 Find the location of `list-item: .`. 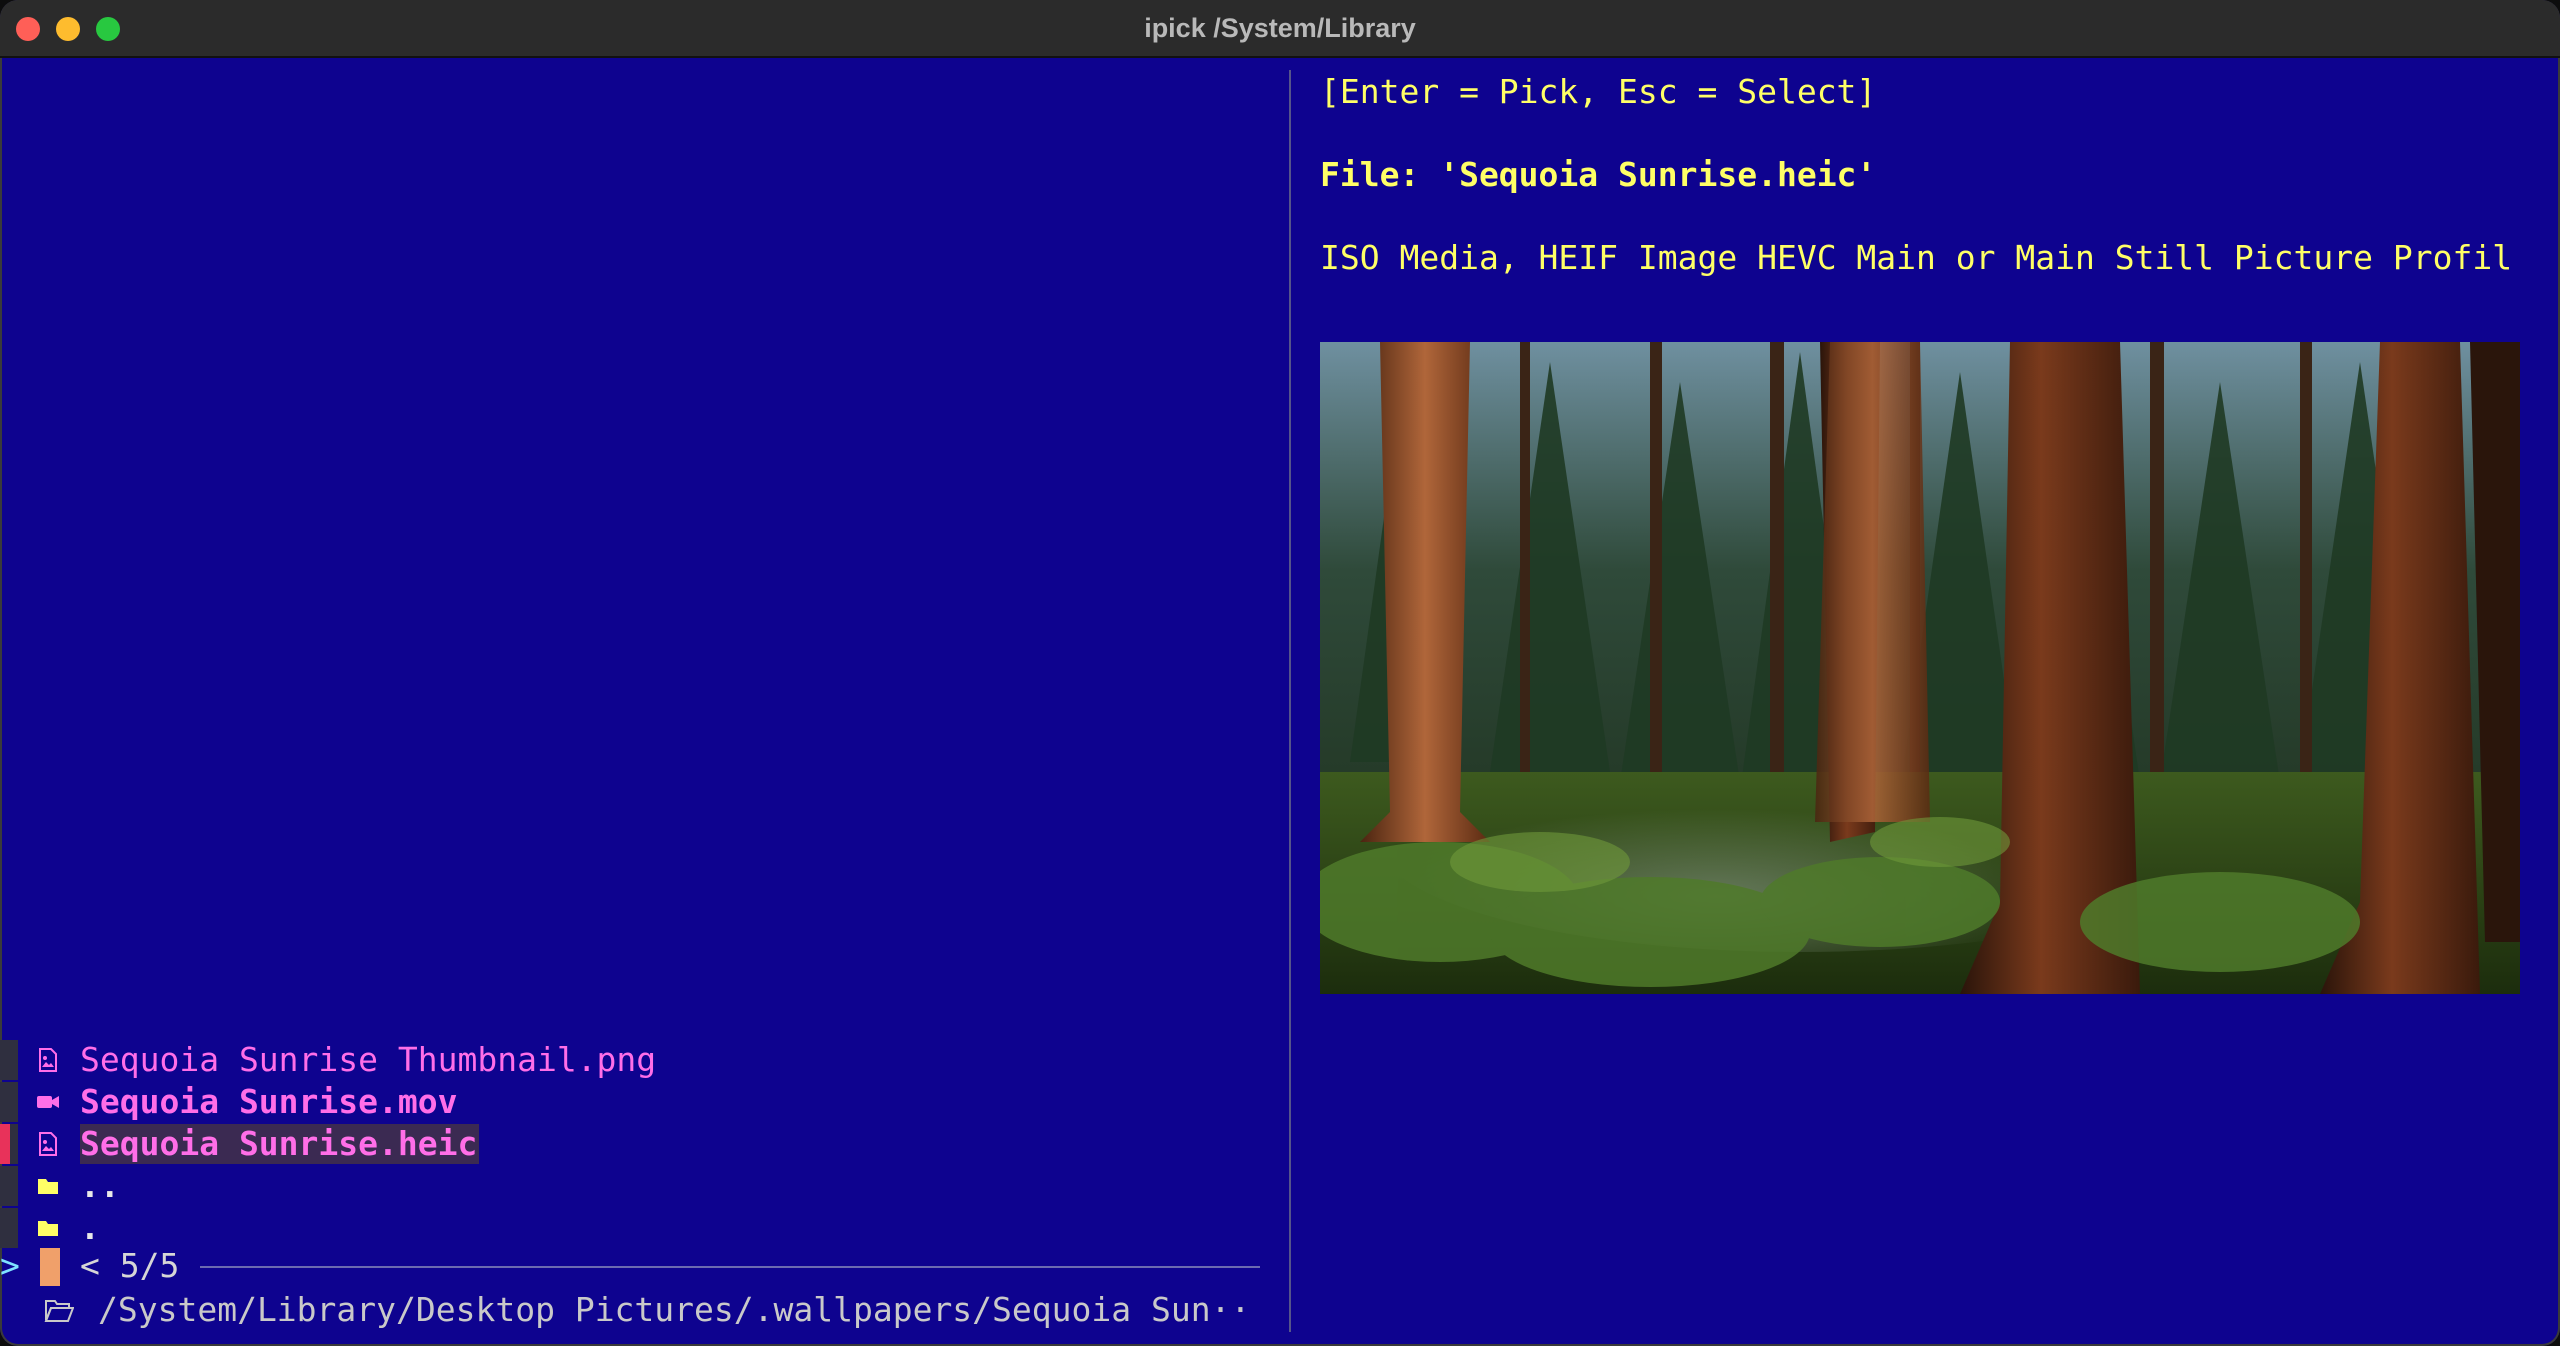

list-item: . is located at coordinates (640, 1228).